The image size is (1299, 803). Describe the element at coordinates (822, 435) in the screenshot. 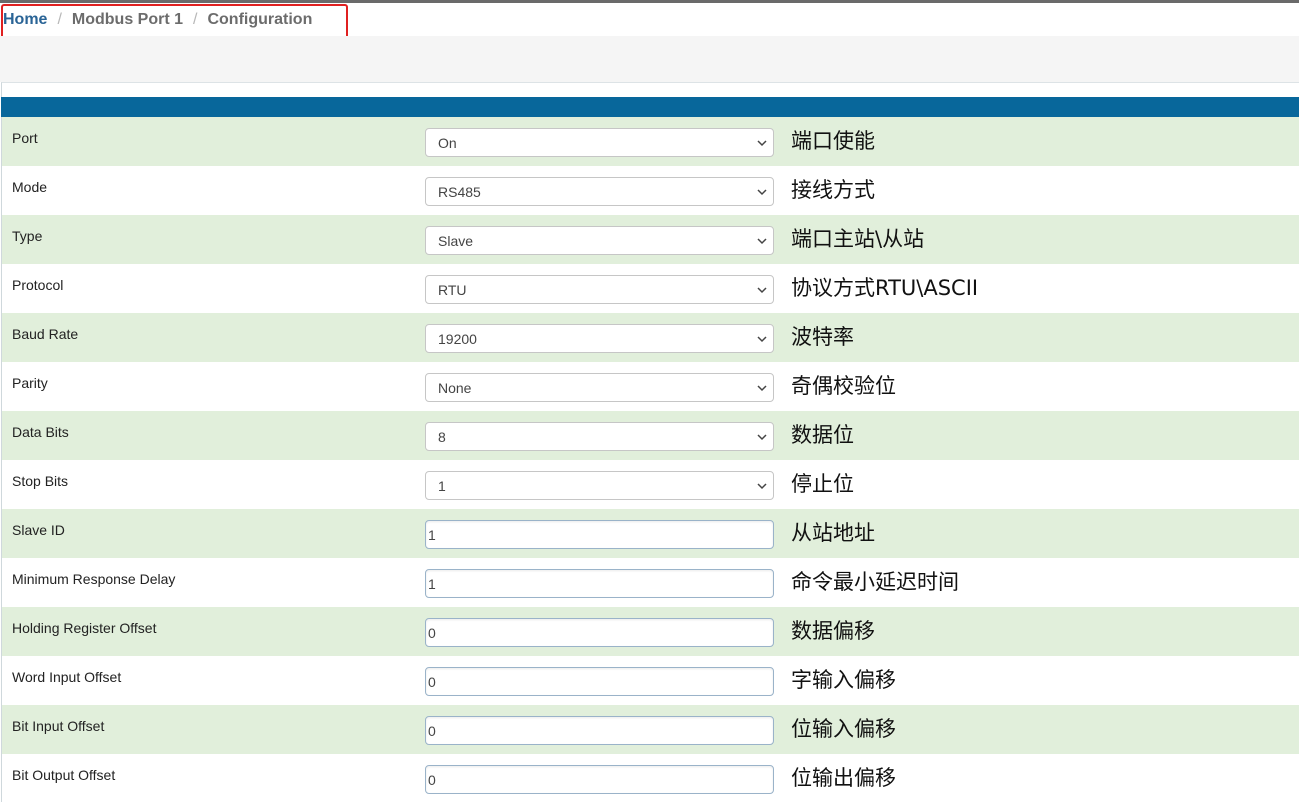

I see `field-note: 数据位` at that location.